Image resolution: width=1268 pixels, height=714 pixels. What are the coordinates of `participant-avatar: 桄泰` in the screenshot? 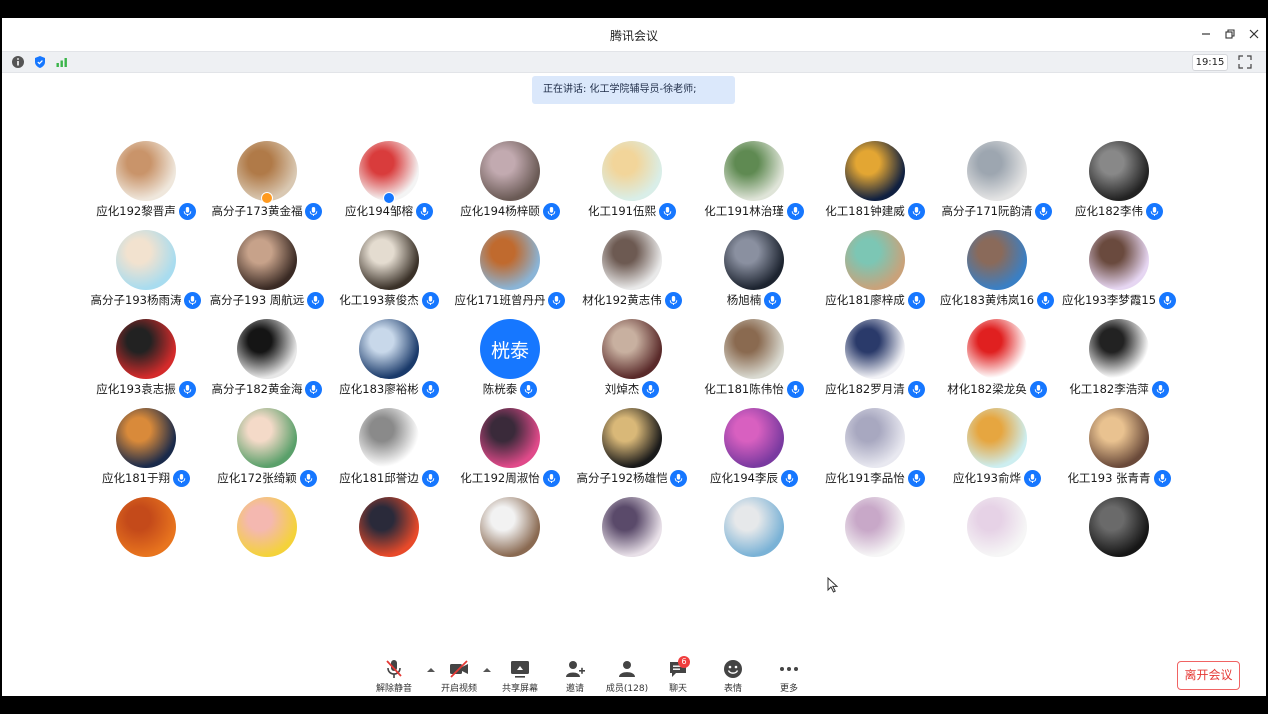 It's located at (510, 349).